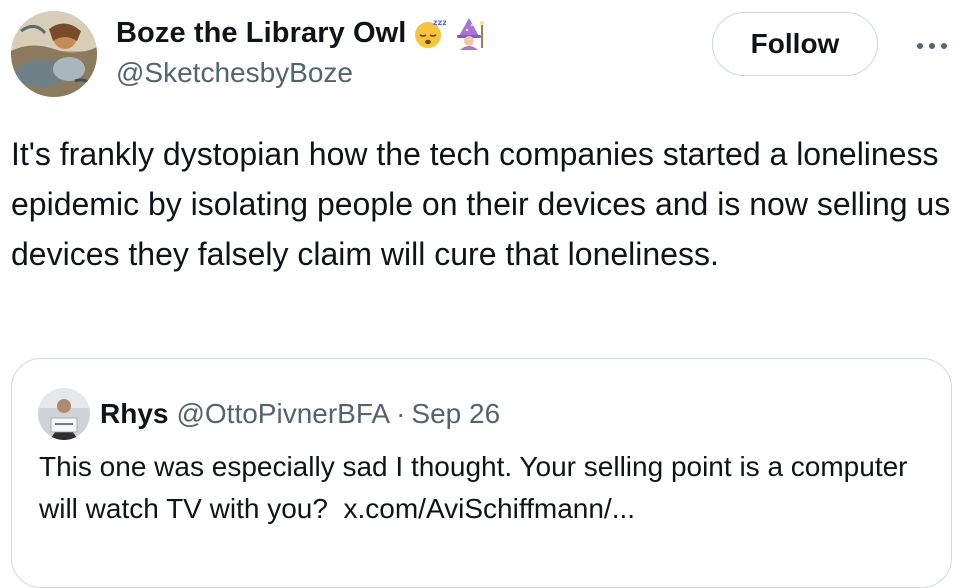 The height and width of the screenshot is (588, 966). What do you see at coordinates (234, 73) in the screenshot?
I see `author-handle: @SketchesbyBoze` at bounding box center [234, 73].